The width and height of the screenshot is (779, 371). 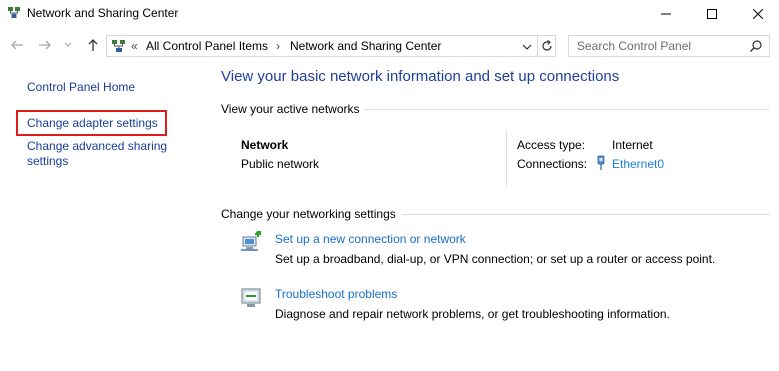 I want to click on minimize-icon, so click(x=666, y=13).